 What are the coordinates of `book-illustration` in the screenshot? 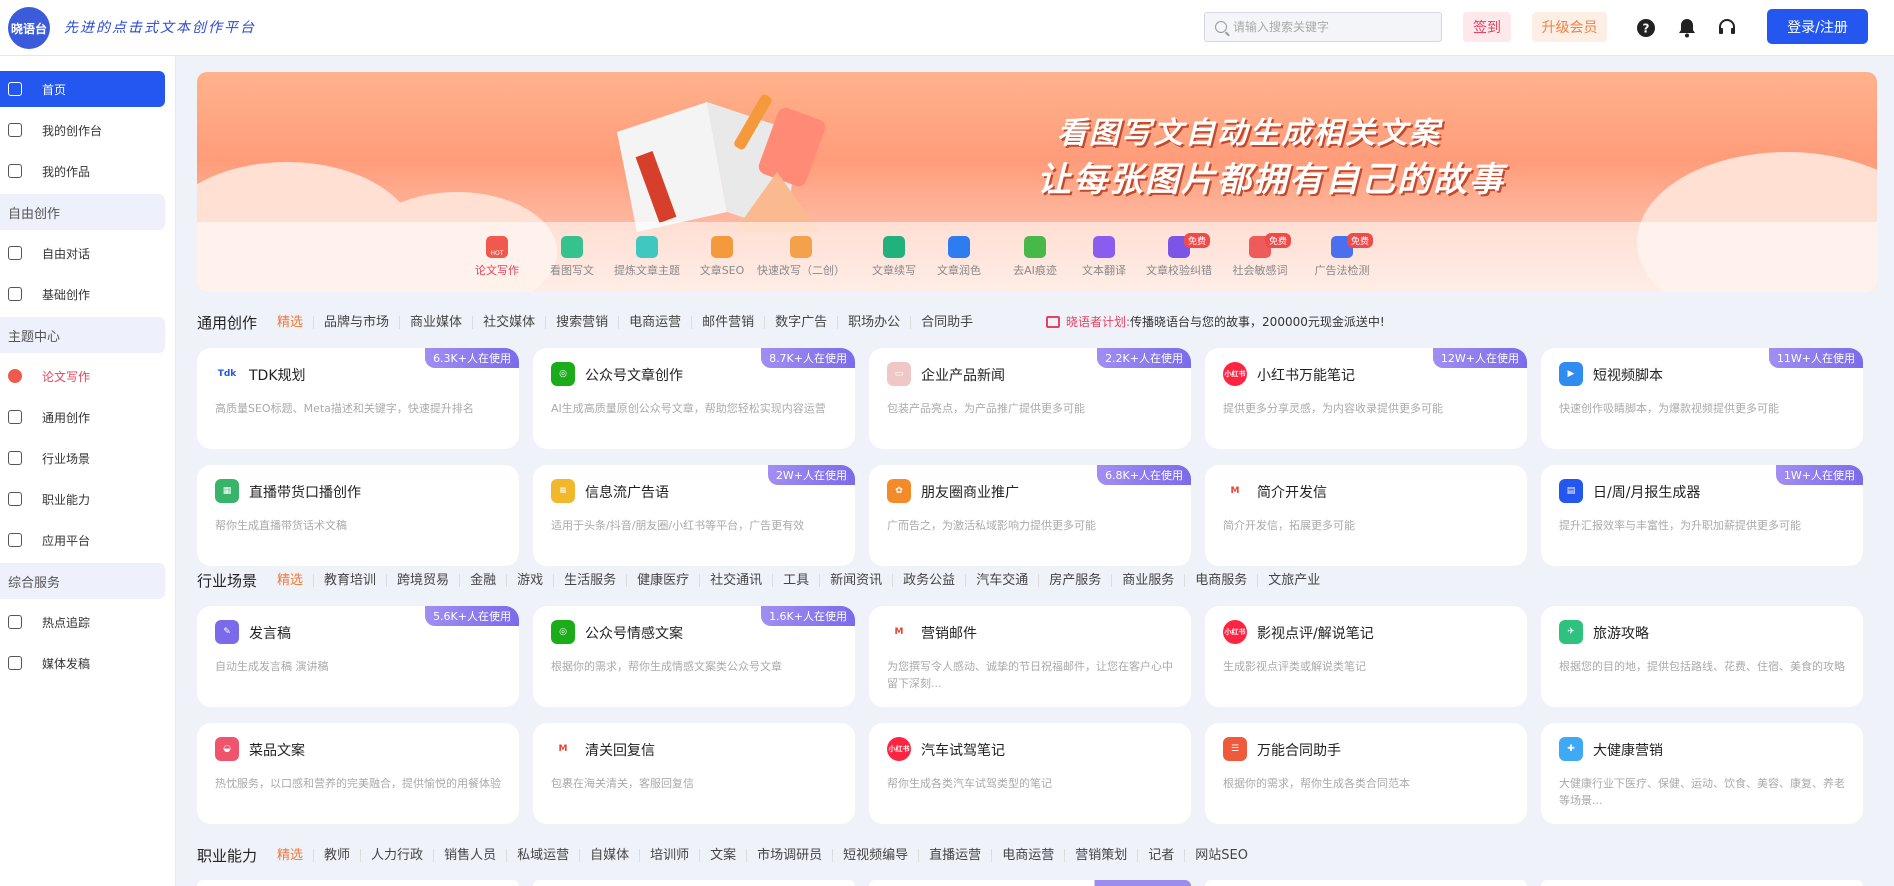 It's located at (721, 163).